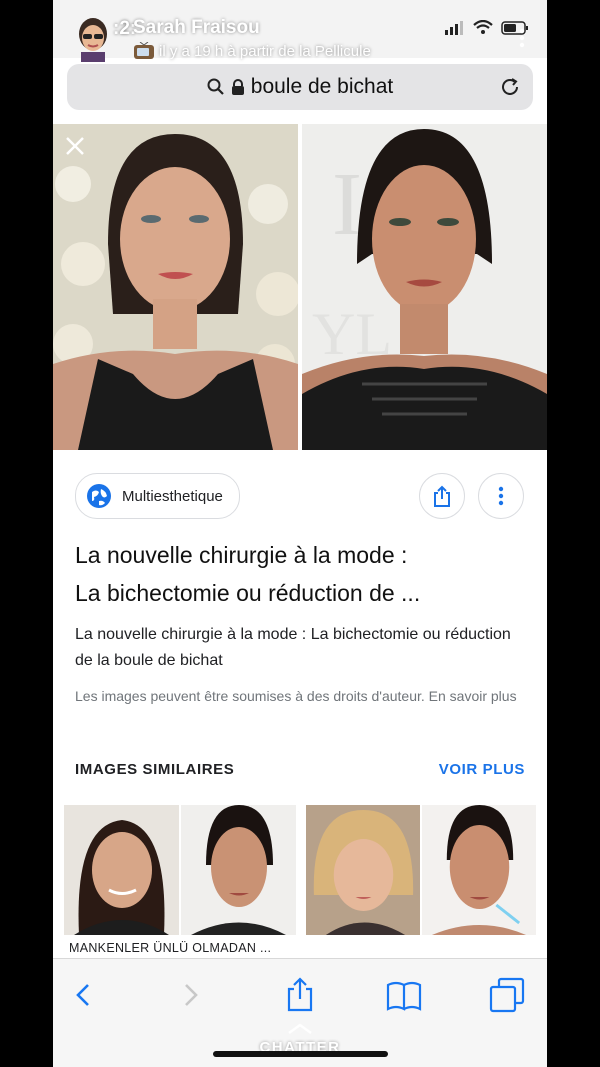 Image resolution: width=600 pixels, height=1067 pixels. I want to click on similar-images-heading: IMAGES SIMILAIRES, so click(155, 769).